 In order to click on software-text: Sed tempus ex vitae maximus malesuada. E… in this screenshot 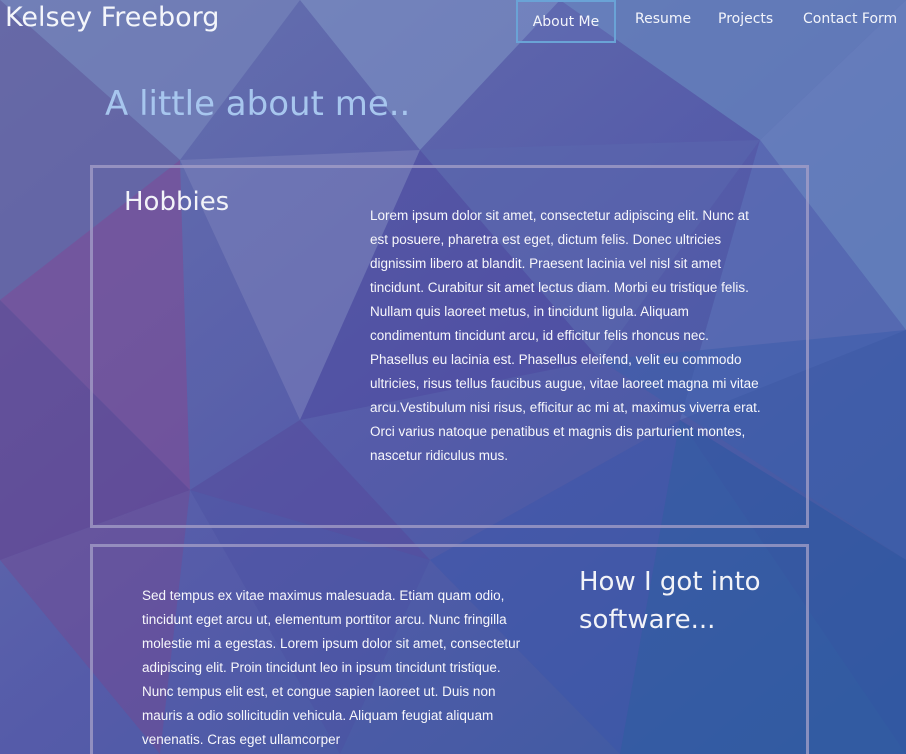, I will do `click(331, 667)`.